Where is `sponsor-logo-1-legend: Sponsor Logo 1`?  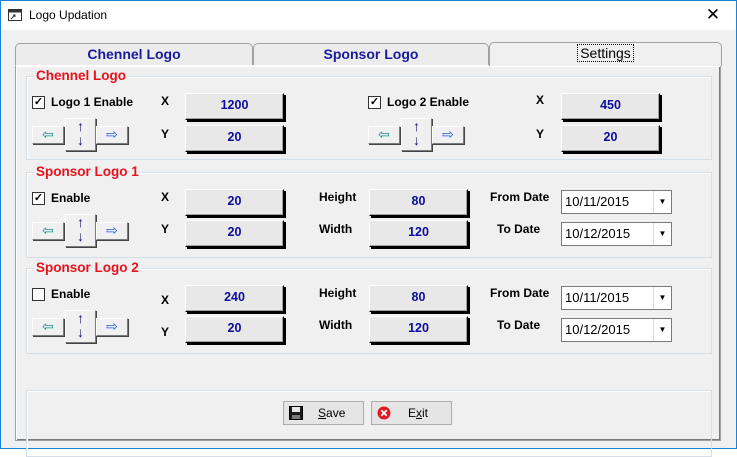 sponsor-logo-1-legend: Sponsor Logo 1 is located at coordinates (87, 171).